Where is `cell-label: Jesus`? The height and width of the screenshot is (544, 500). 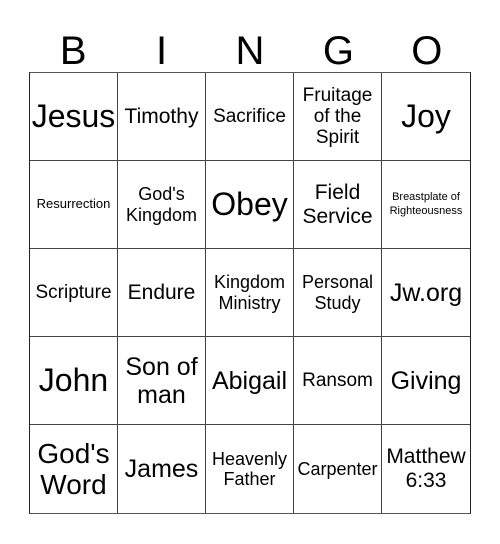
cell-label: Jesus is located at coordinates (73, 115).